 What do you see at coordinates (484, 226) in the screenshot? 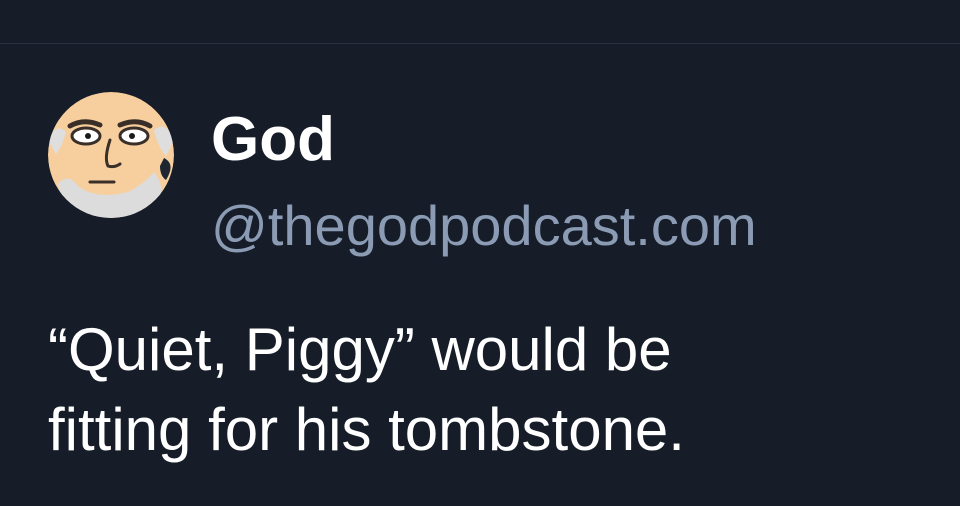
I see `author-handle: @thegodpodcast.com` at bounding box center [484, 226].